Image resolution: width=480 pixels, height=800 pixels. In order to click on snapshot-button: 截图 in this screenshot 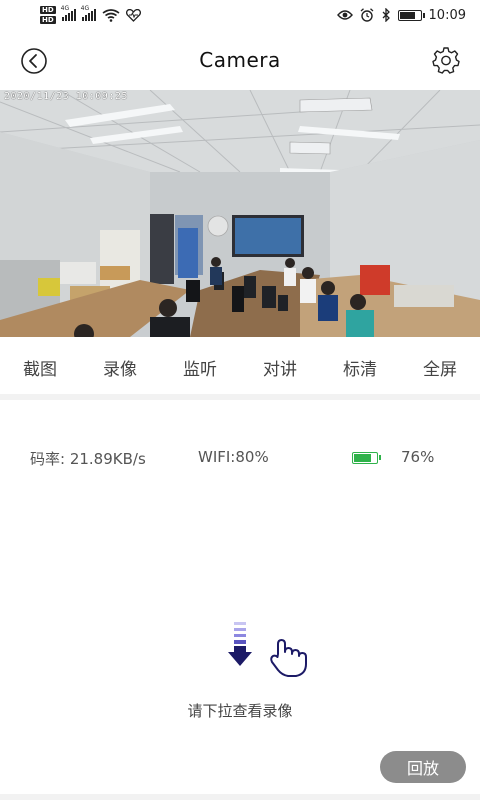, I will do `click(40, 367)`.